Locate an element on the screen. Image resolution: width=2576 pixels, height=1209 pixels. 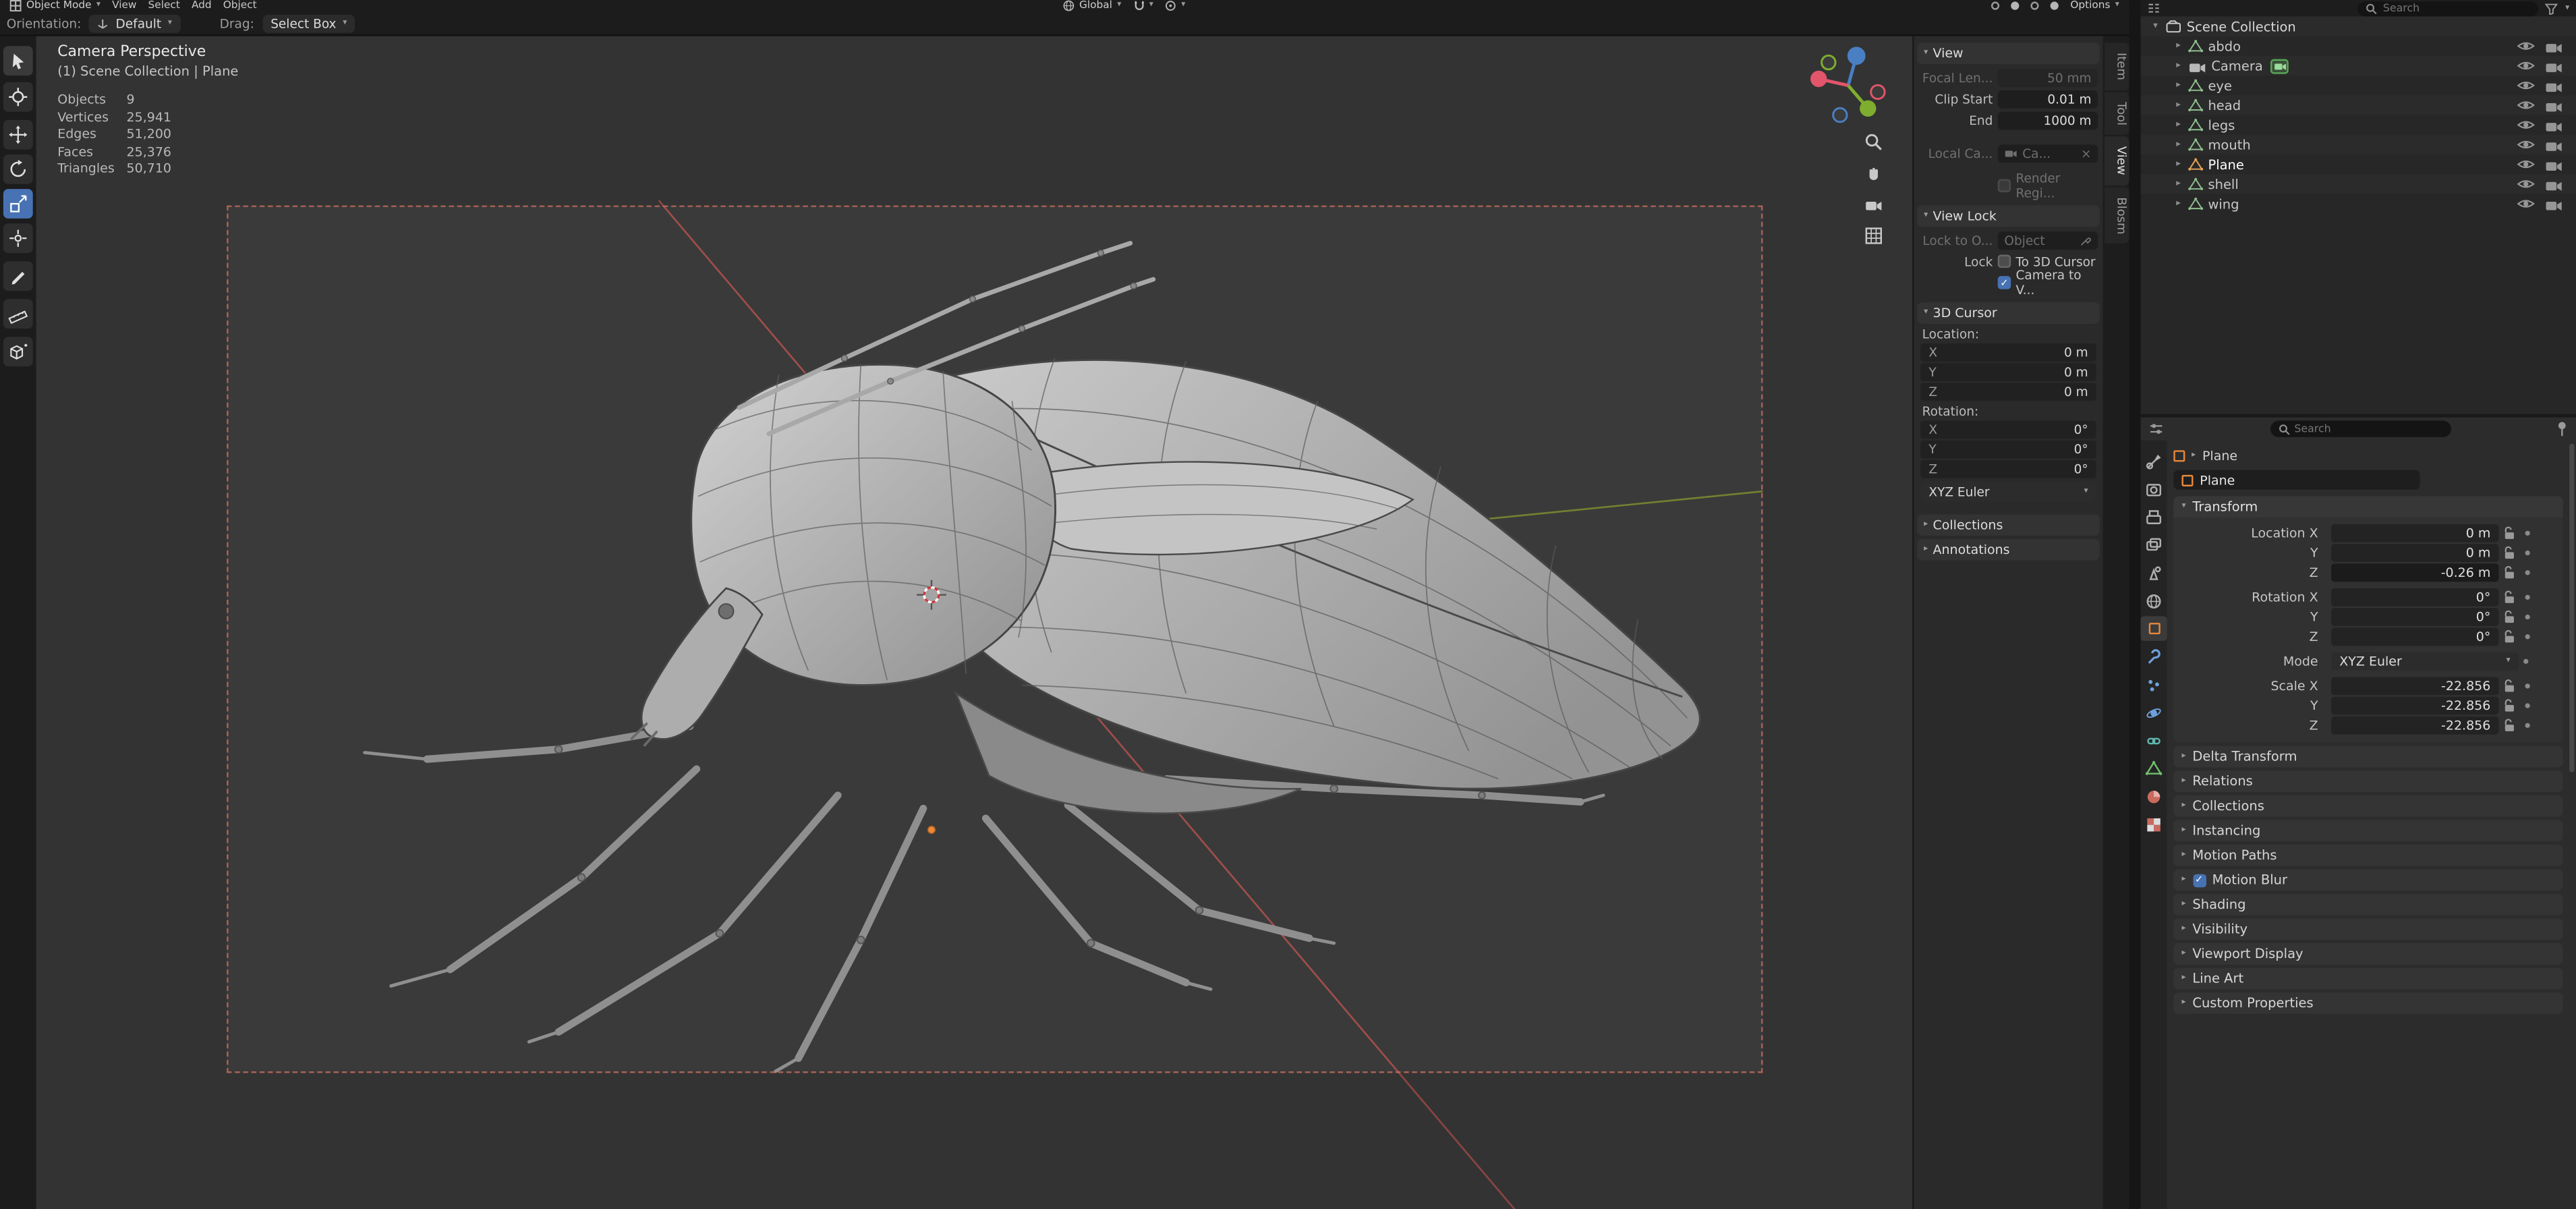
properties-editor-icon is located at coordinates (2156, 429).